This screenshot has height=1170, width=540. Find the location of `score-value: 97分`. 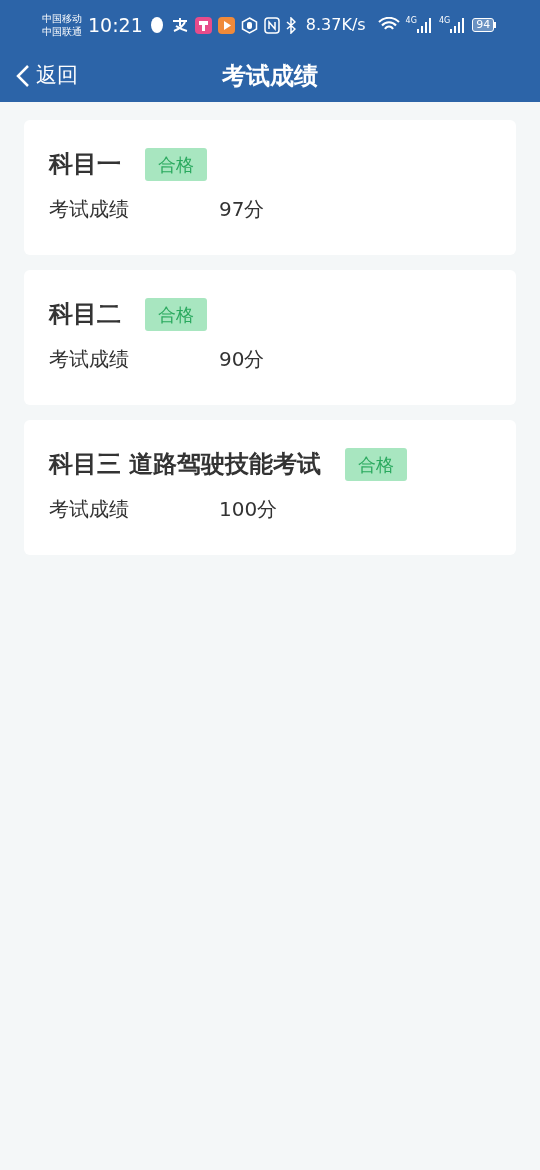

score-value: 97分 is located at coordinates (242, 209).